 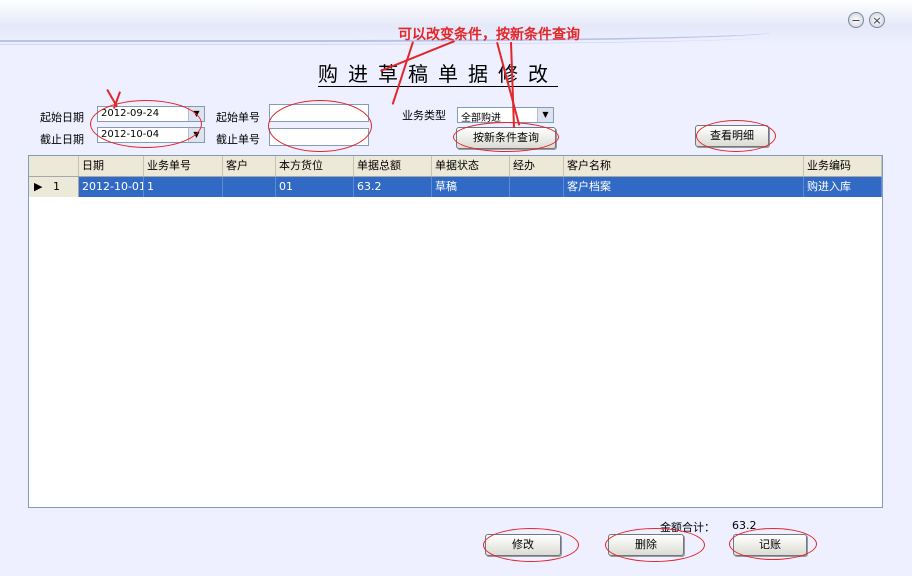 What do you see at coordinates (319, 137) in the screenshot?
I see `end-no-input` at bounding box center [319, 137].